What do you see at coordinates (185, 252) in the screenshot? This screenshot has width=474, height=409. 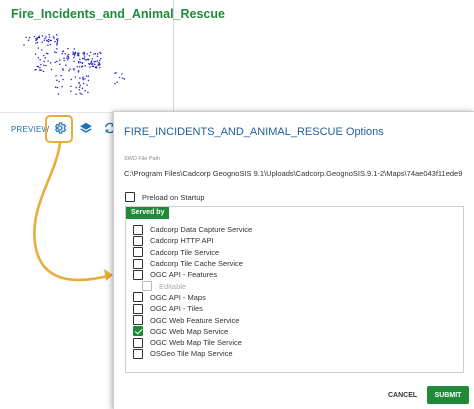 I see `service-label: Cadcorp Tile Service` at bounding box center [185, 252].